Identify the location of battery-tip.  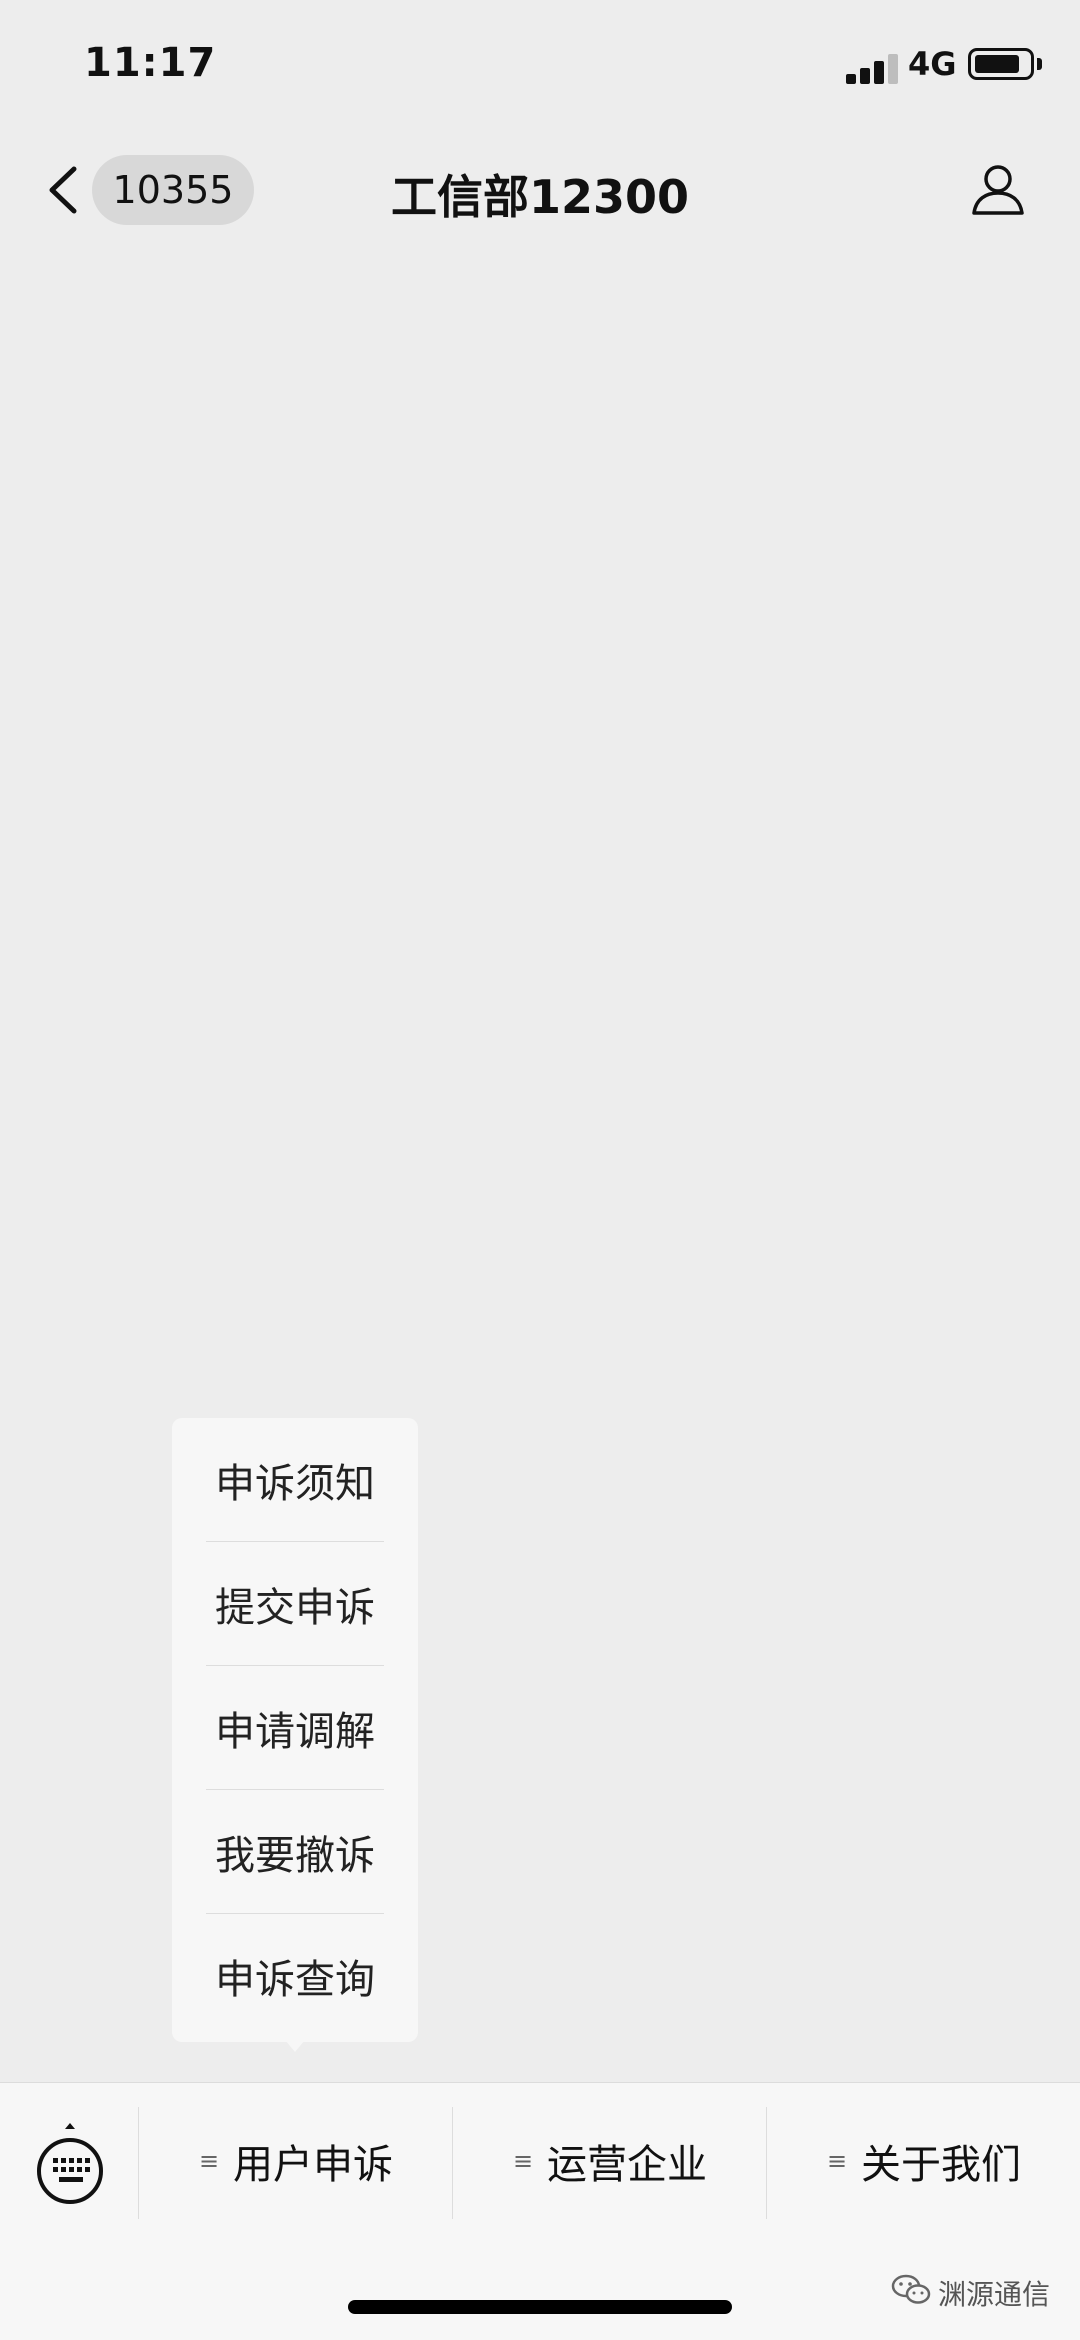
(1039, 64).